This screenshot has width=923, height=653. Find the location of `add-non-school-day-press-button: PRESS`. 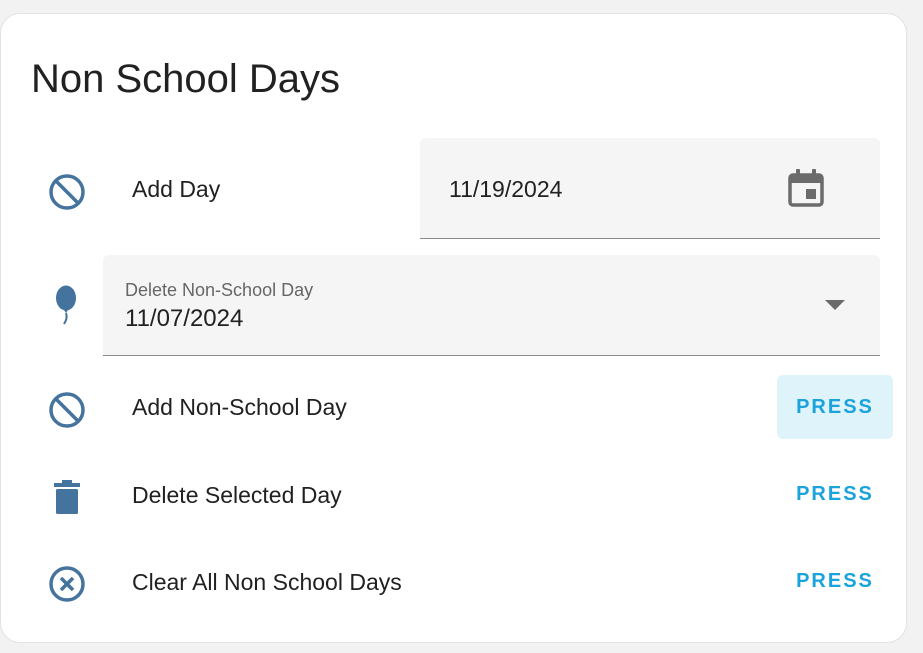

add-non-school-day-press-button: PRESS is located at coordinates (835, 407).